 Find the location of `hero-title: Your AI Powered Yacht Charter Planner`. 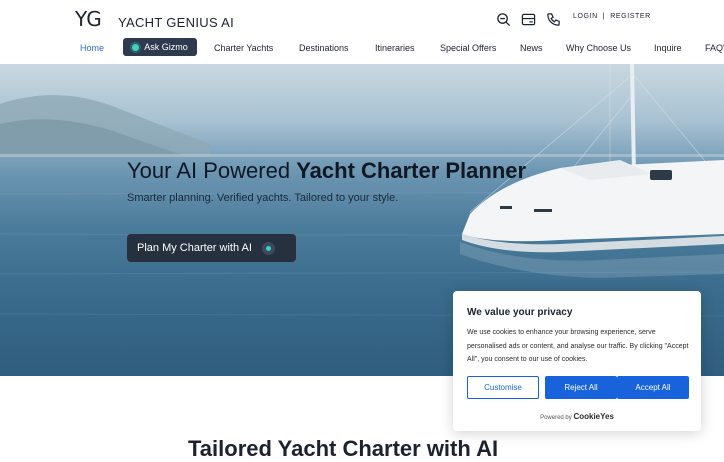

hero-title: Your AI Powered Yacht Charter Planner is located at coordinates (326, 171).